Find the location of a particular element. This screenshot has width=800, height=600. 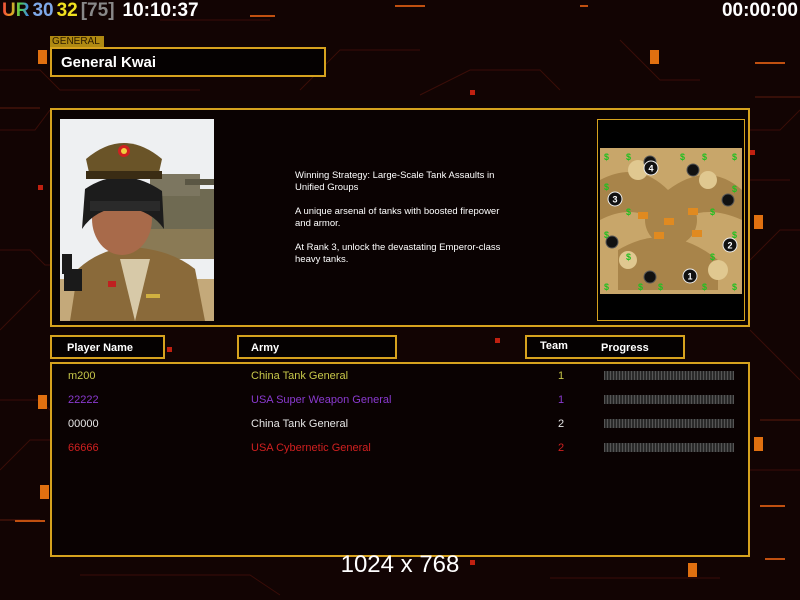

player-row: m200 China Tank General 1 is located at coordinates (400, 376).